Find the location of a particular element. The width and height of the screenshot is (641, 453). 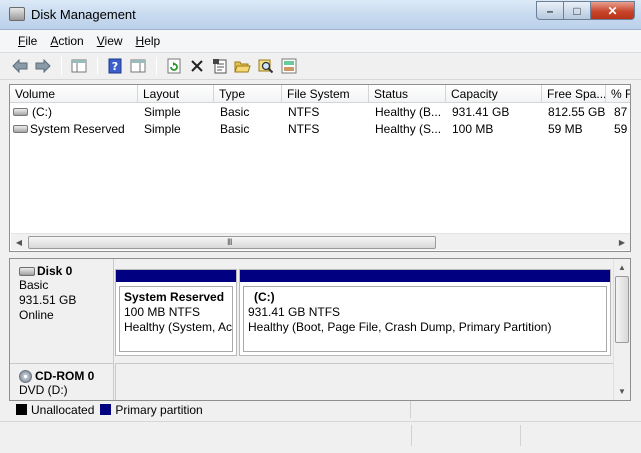

minimize-button: – is located at coordinates (549, 10).